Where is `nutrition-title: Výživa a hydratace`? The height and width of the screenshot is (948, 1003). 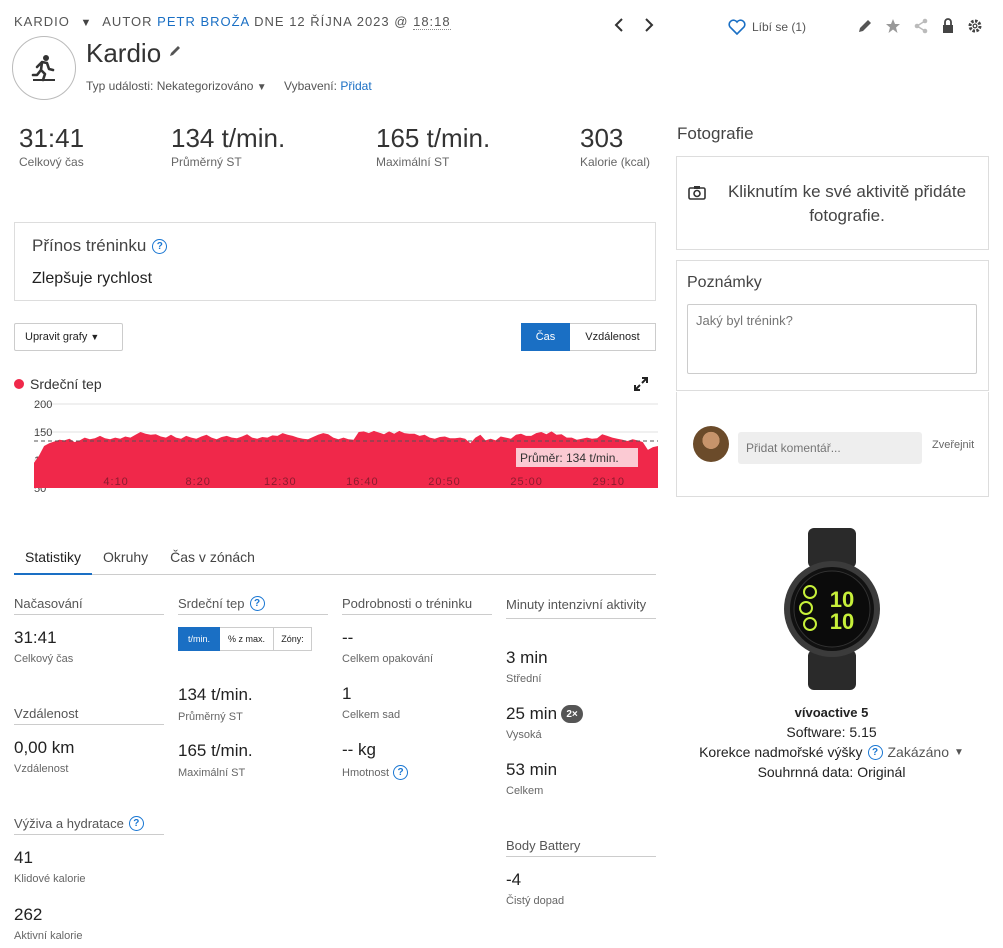 nutrition-title: Výživa a hydratace is located at coordinates (69, 823).